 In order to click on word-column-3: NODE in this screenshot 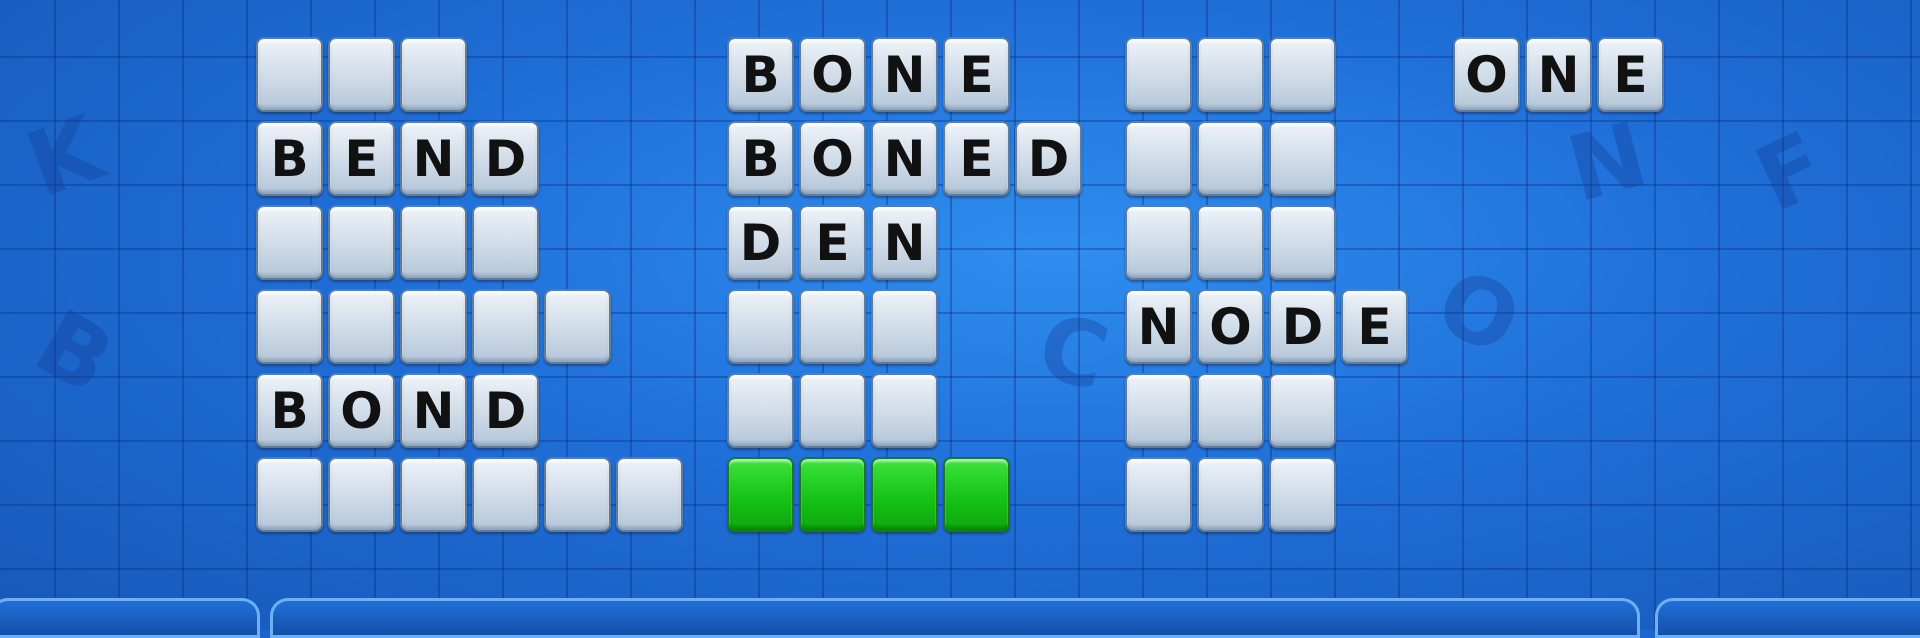, I will do `click(1269, 289)`.